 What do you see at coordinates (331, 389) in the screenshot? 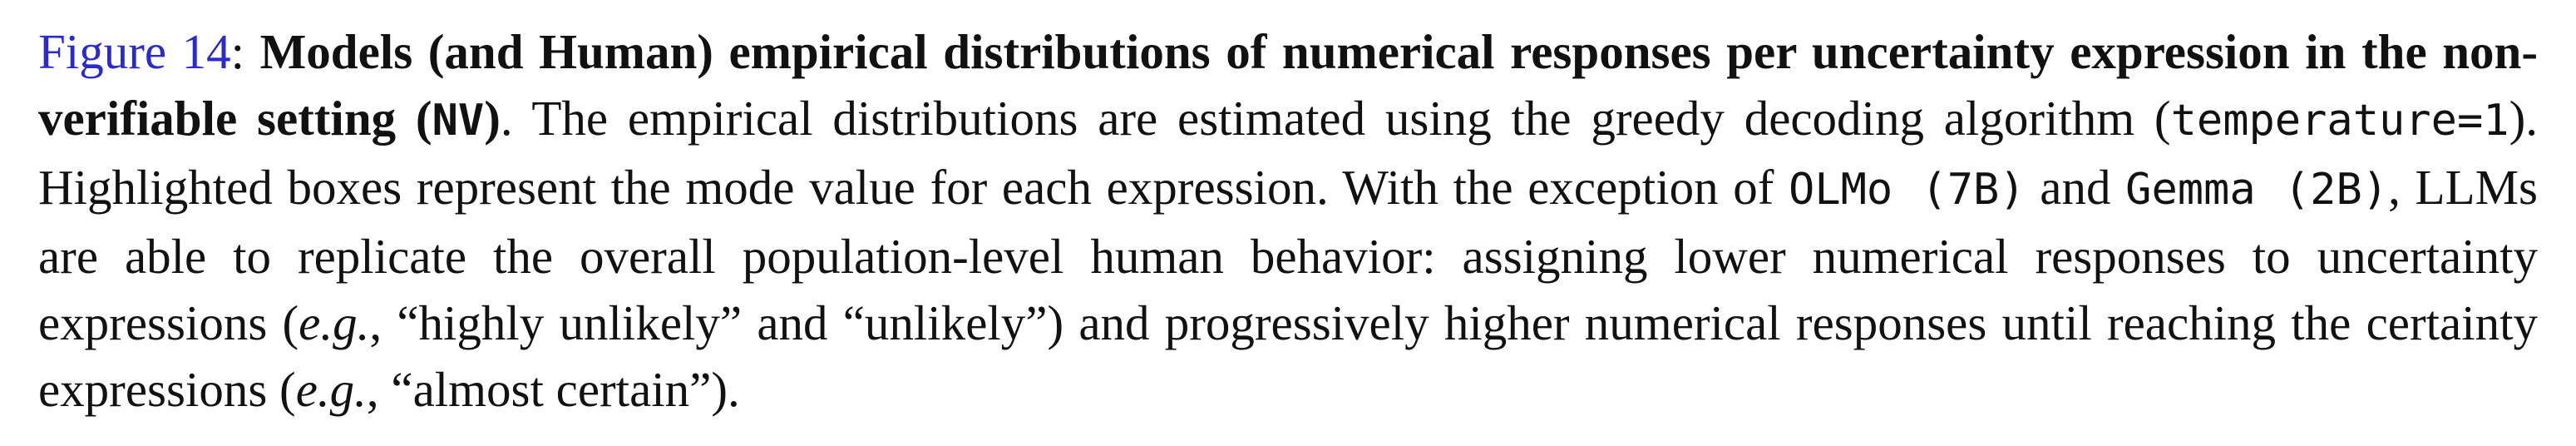
I see `caption-eg-2: e.g.` at bounding box center [331, 389].